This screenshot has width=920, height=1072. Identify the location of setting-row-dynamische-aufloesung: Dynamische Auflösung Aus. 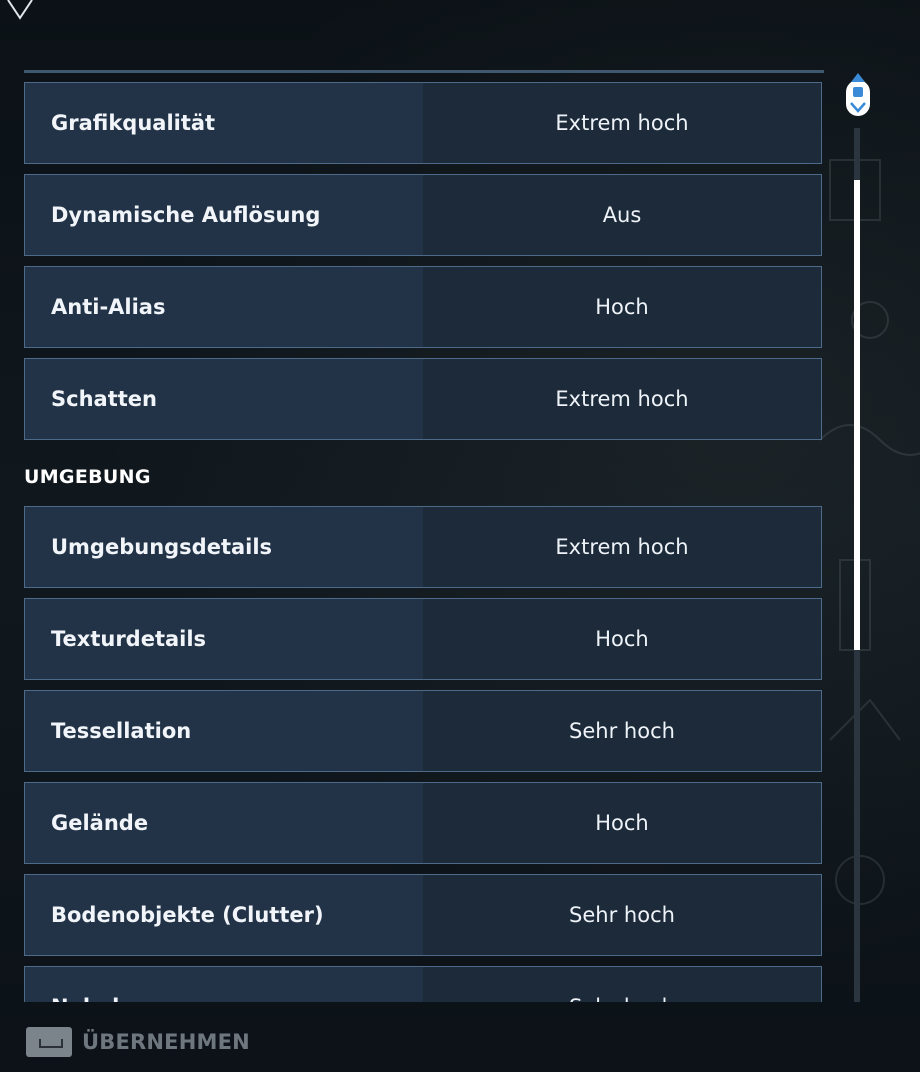
(423, 215).